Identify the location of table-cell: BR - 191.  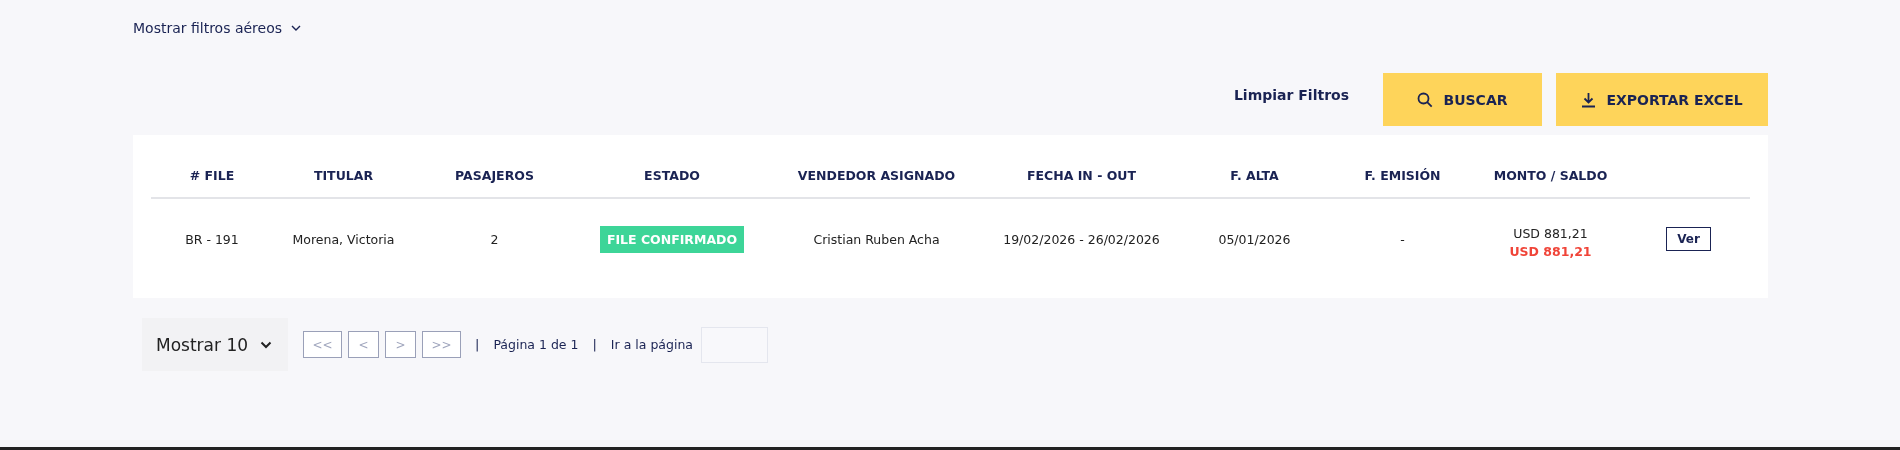
(212, 239).